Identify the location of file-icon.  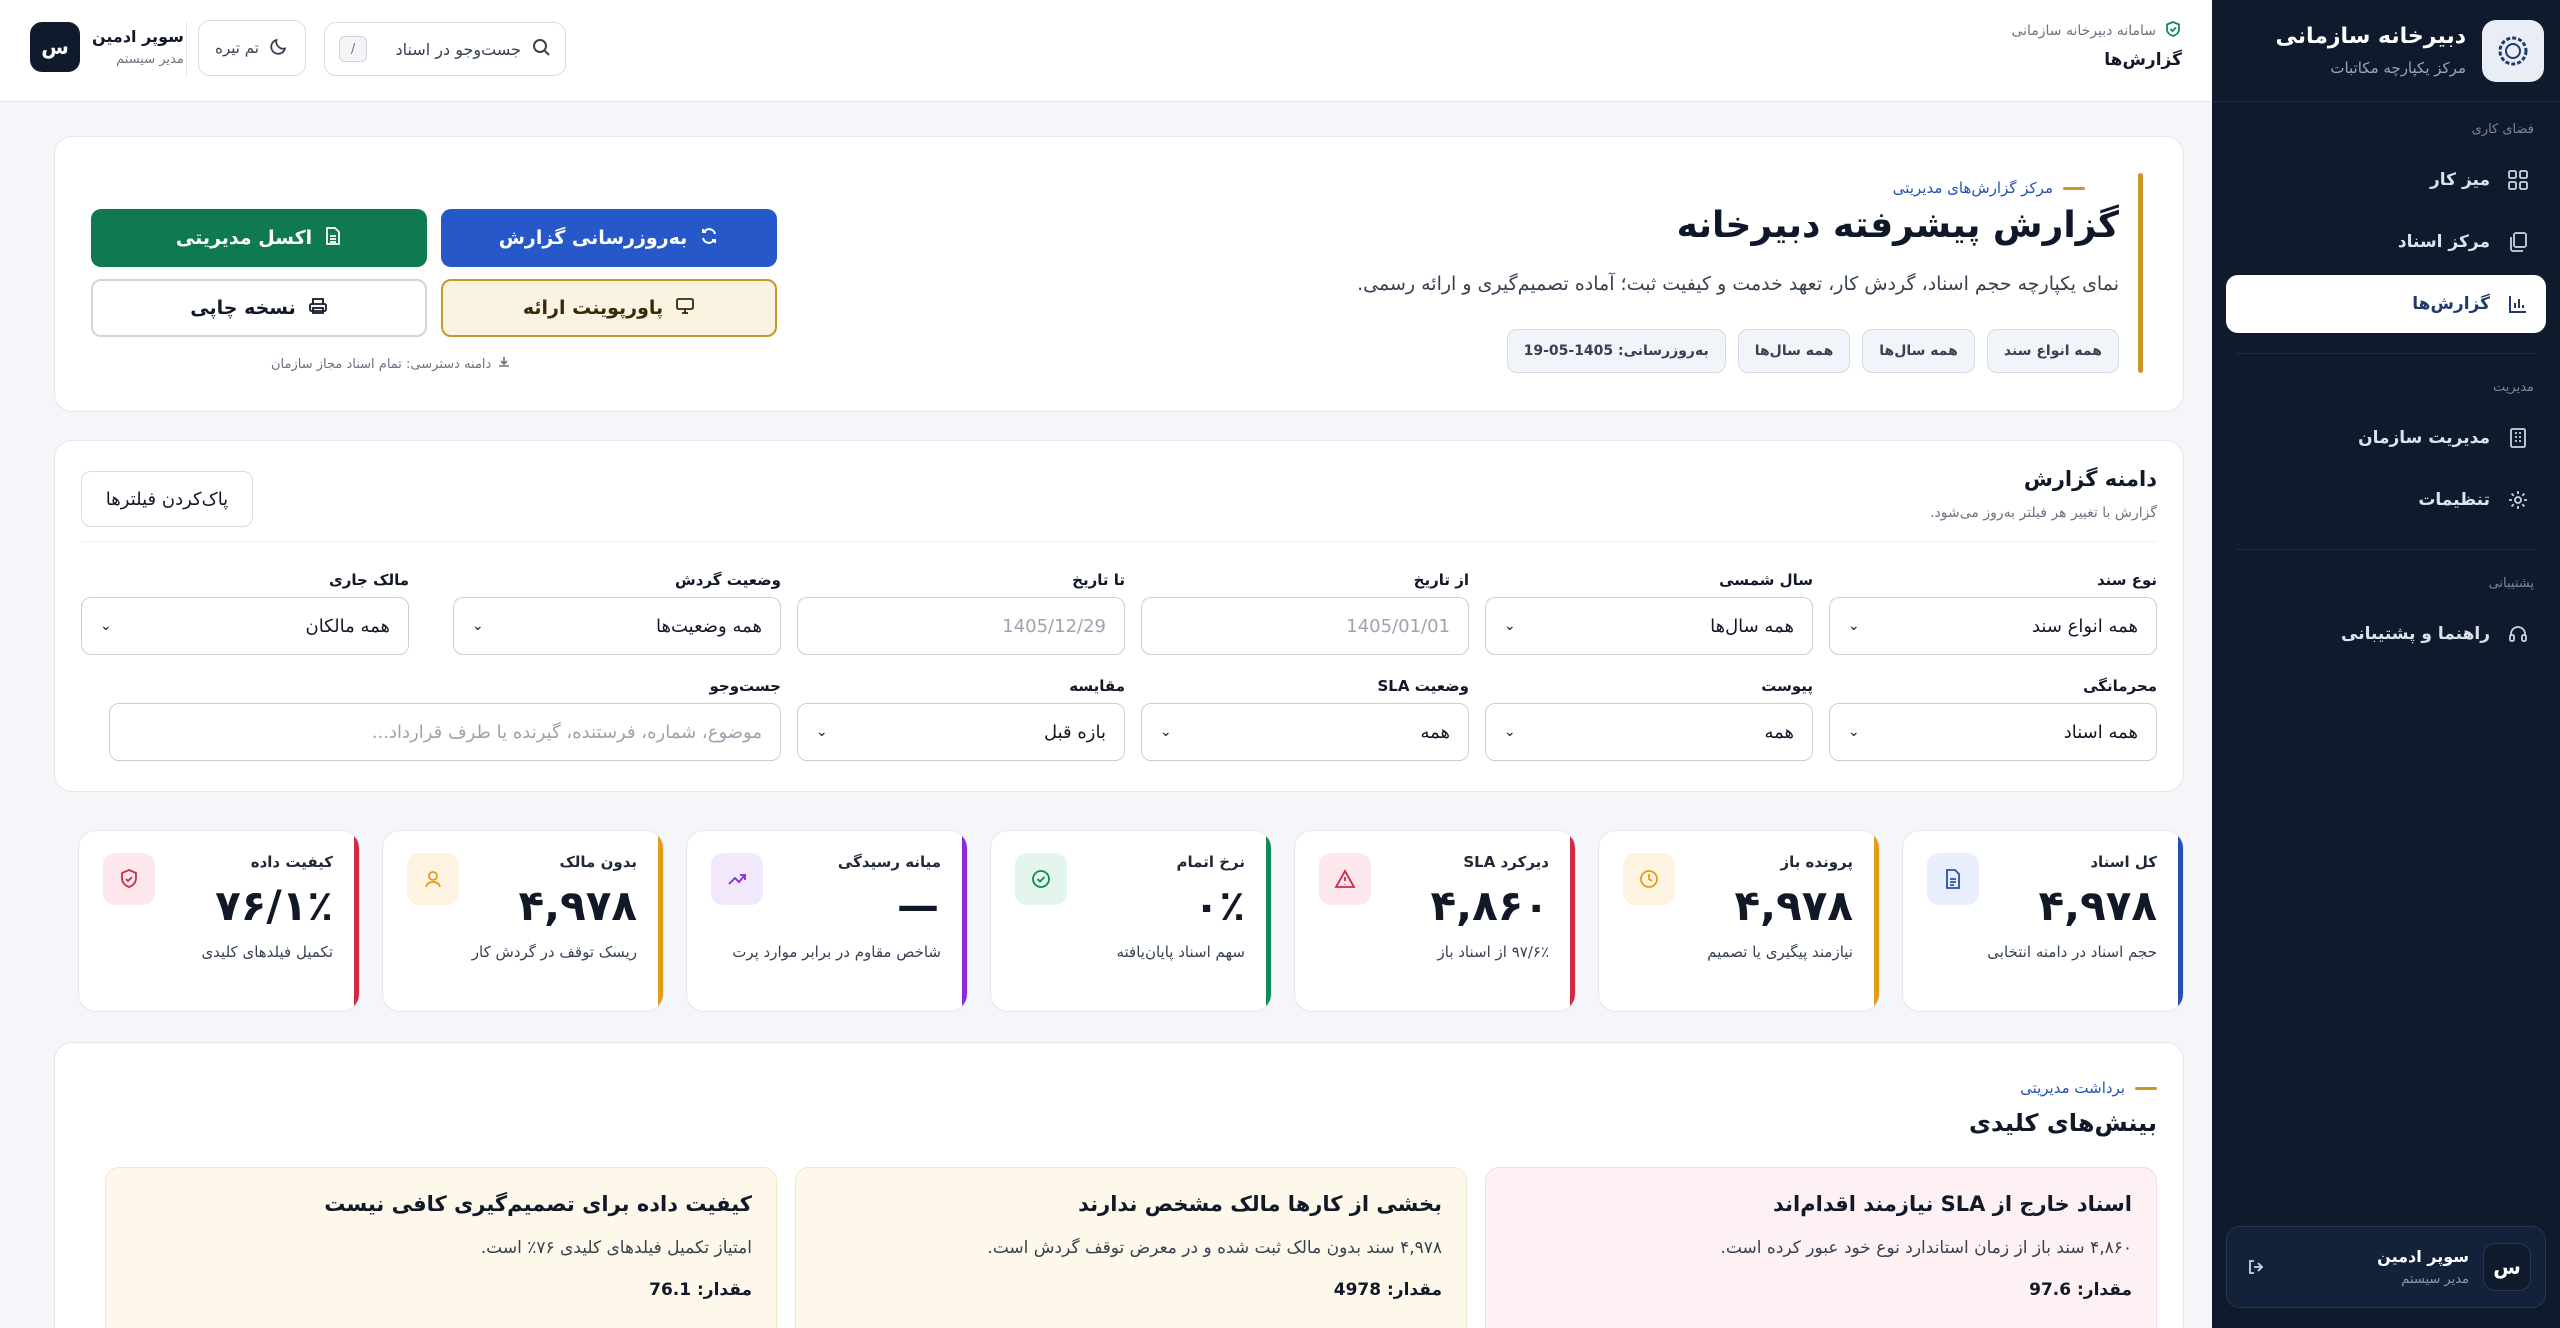
(1953, 879).